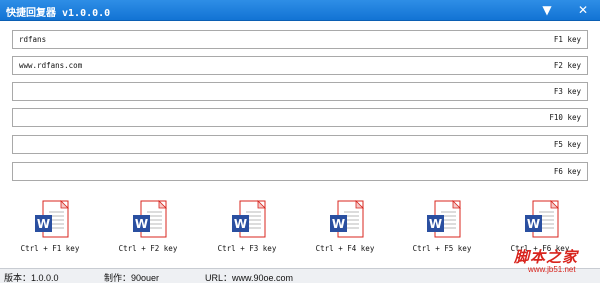 Image resolution: width=600 pixels, height=283 pixels. I want to click on window-title: 快捷回复器 v1.0.0.0, so click(58, 13).